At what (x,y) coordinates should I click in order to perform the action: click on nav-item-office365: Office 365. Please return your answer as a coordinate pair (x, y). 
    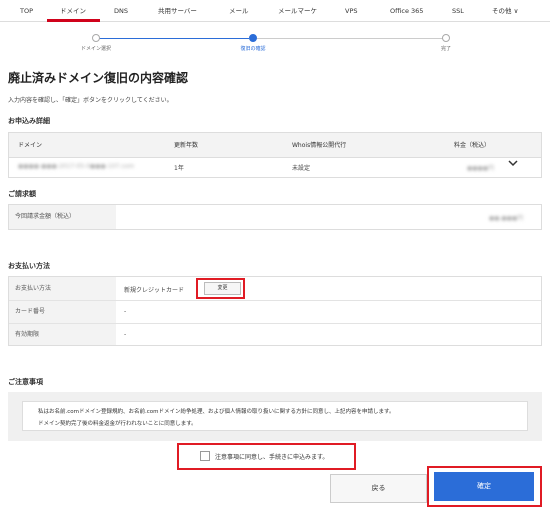
    Looking at the image, I should click on (406, 11).